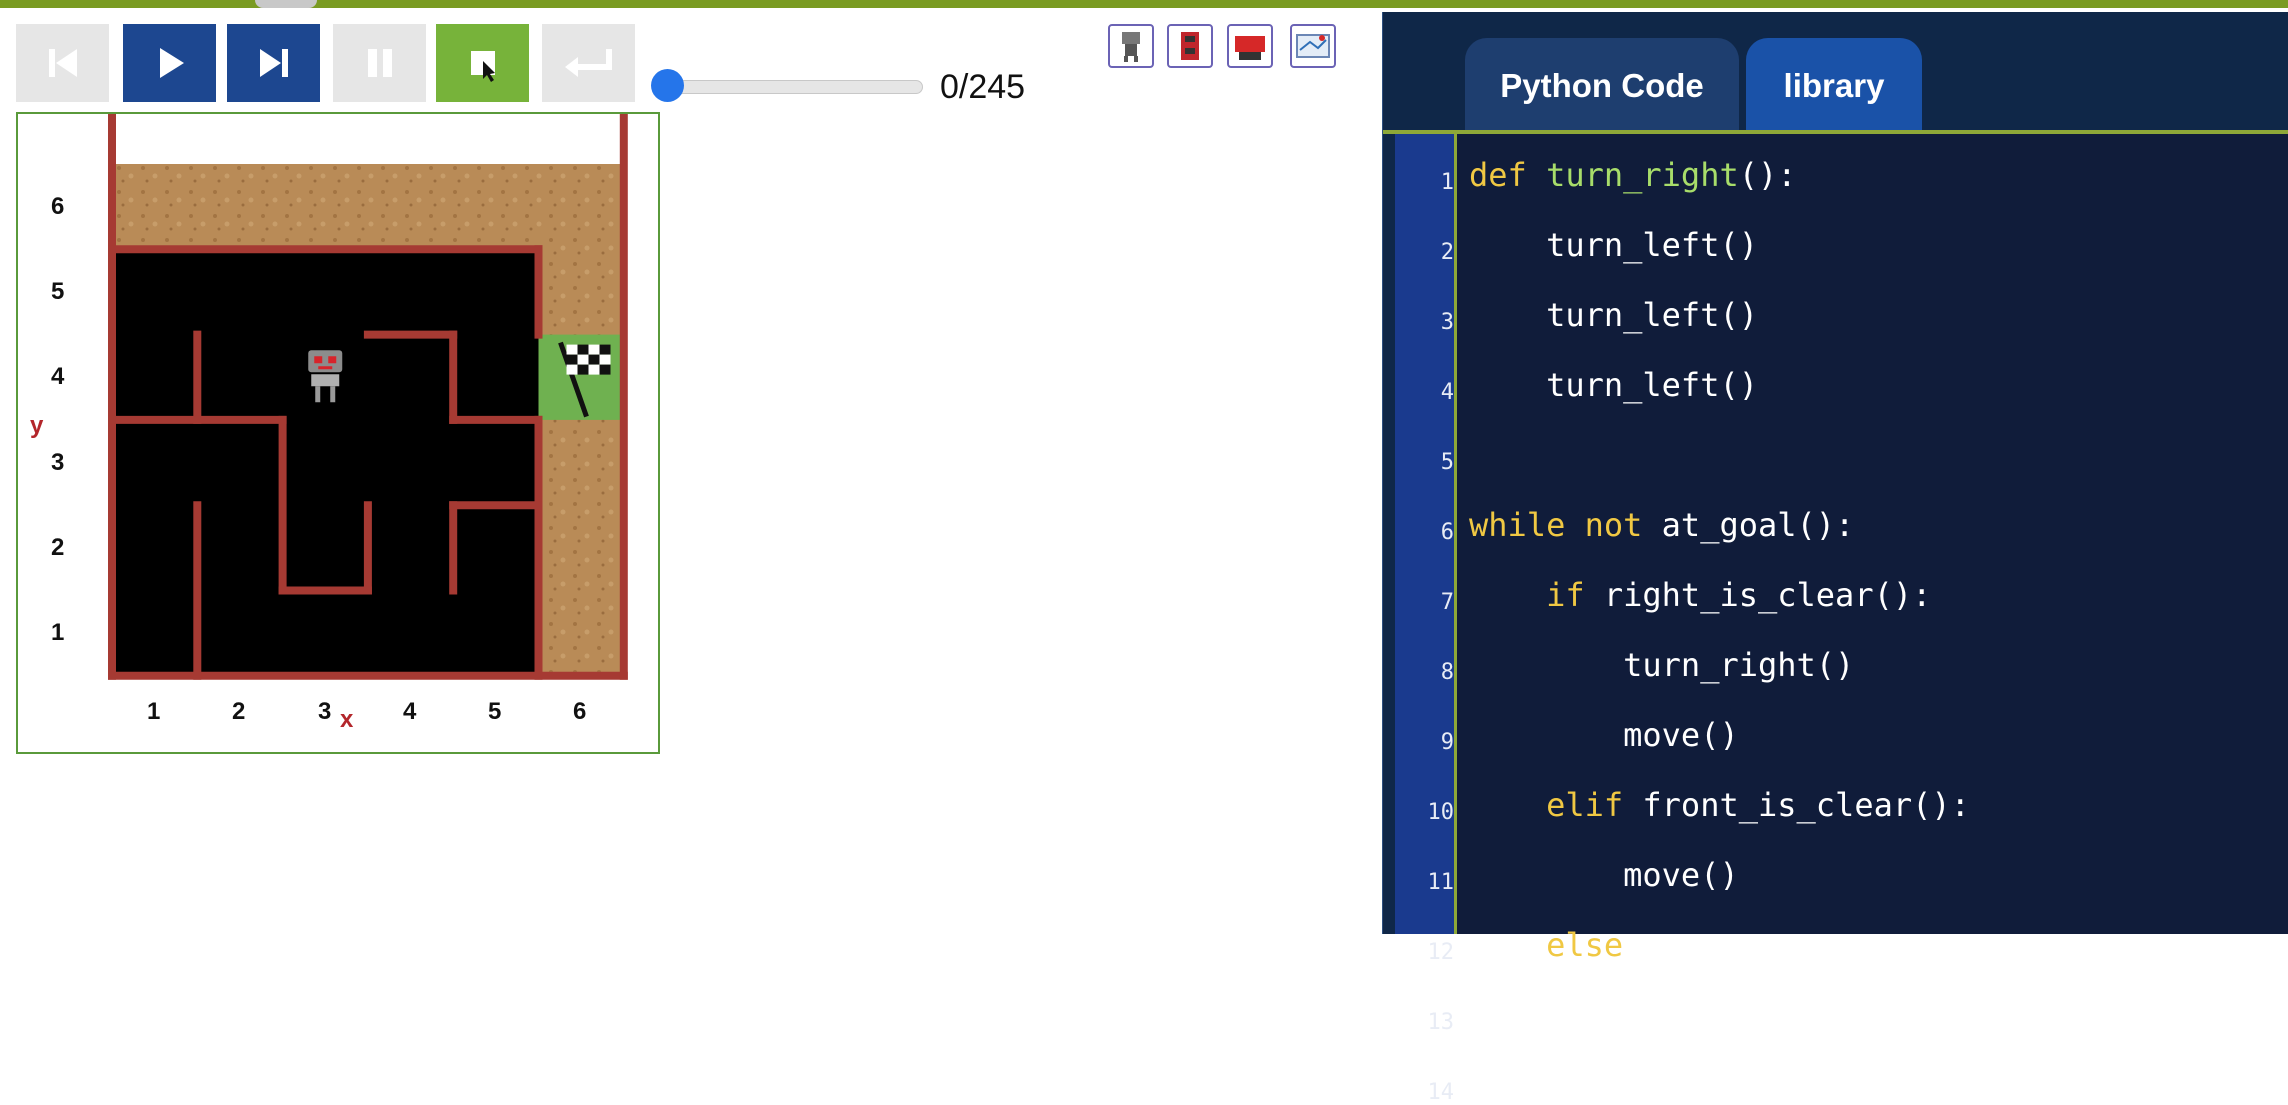 The height and width of the screenshot is (1105, 2288). Describe the element at coordinates (58, 547) in the screenshot. I see `y-tick-2: 2` at that location.